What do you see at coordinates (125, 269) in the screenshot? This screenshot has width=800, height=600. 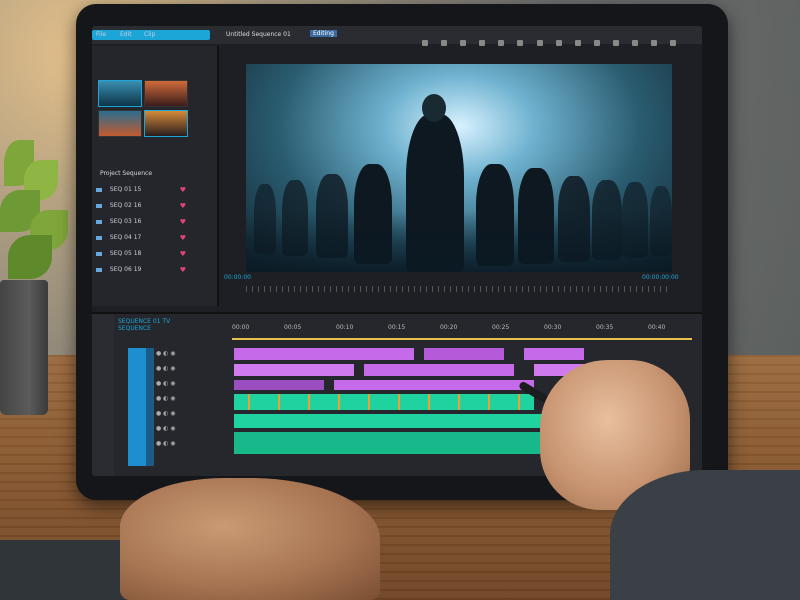 I see `project-row-label: SEQ 06 19` at bounding box center [125, 269].